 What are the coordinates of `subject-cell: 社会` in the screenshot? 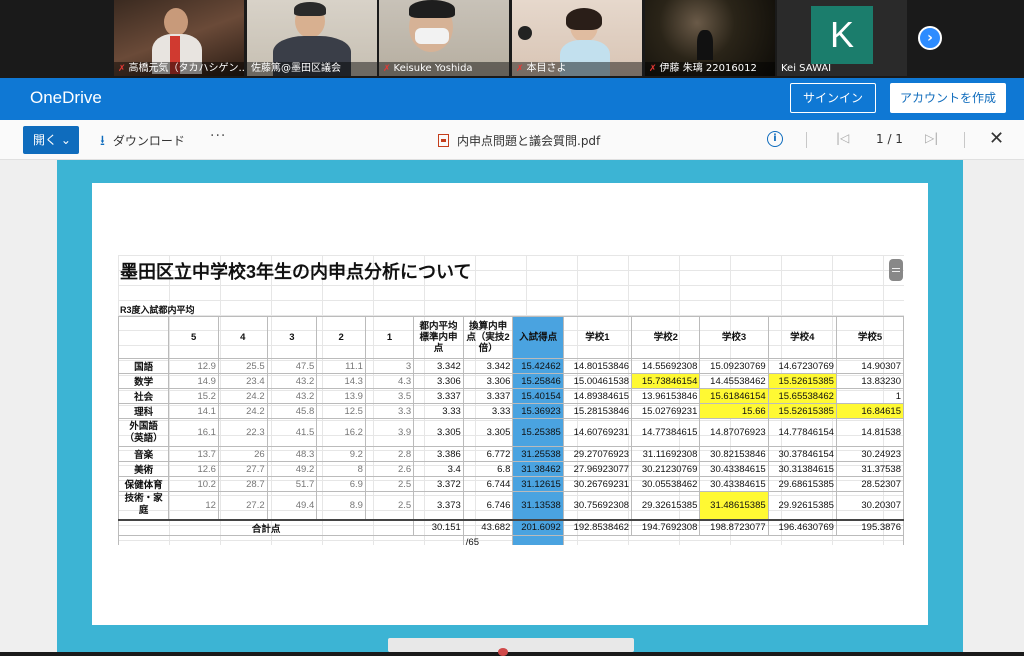 It's located at (144, 396).